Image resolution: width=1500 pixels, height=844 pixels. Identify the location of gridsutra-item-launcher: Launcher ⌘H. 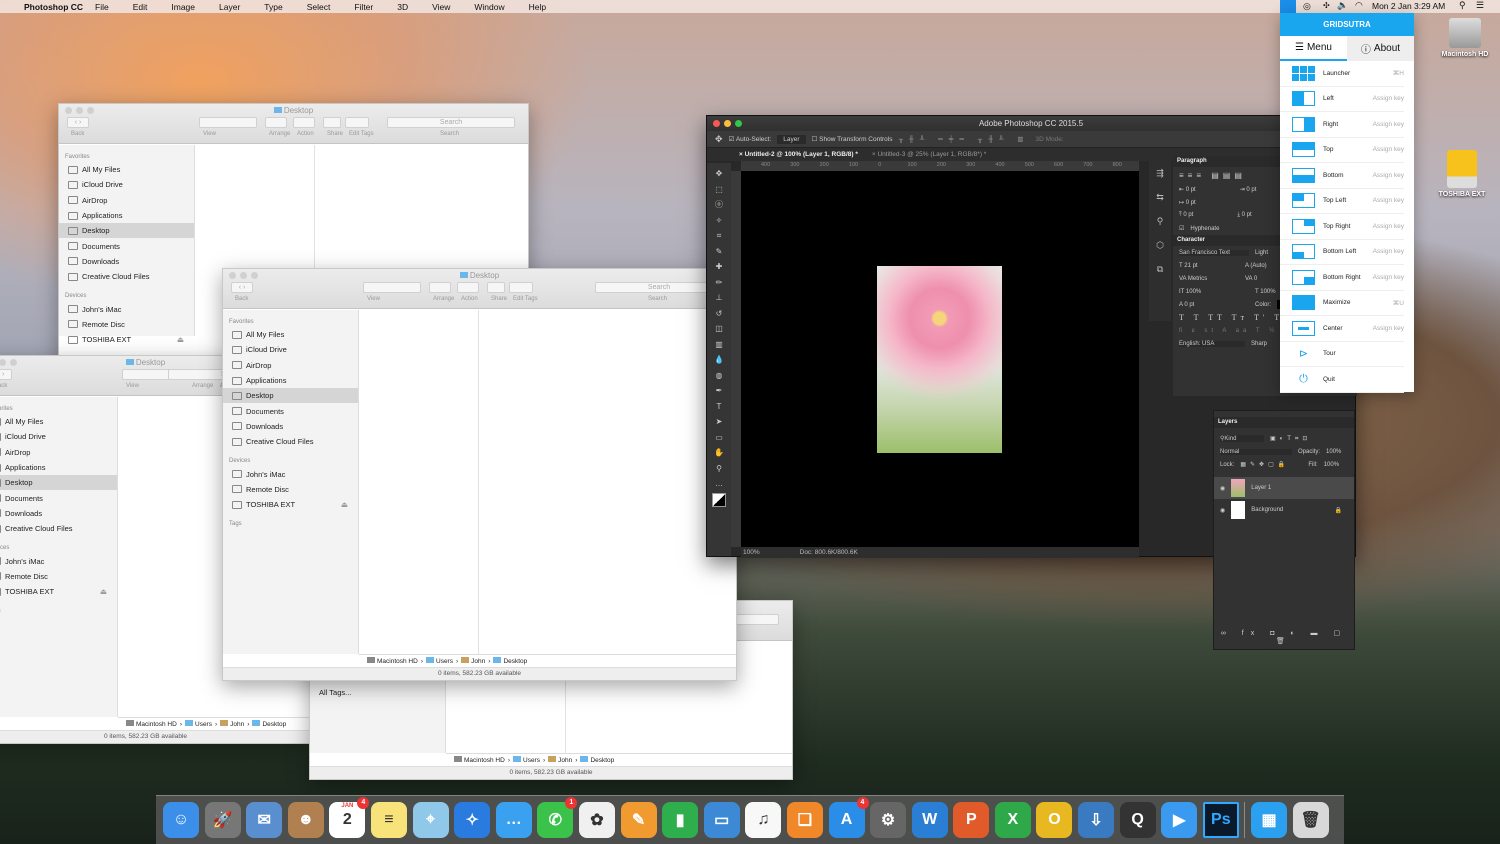
(1342, 74).